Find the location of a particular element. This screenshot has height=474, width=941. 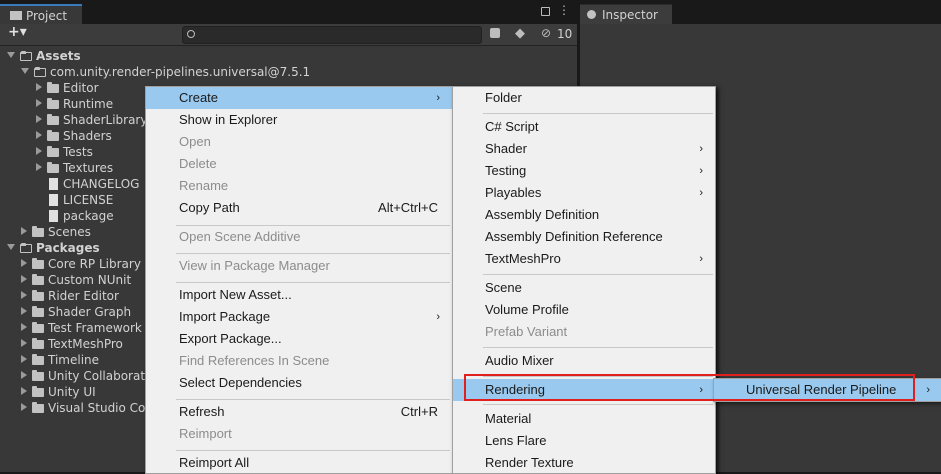

tree-folder-shaders: Shaders is located at coordinates (74, 136).